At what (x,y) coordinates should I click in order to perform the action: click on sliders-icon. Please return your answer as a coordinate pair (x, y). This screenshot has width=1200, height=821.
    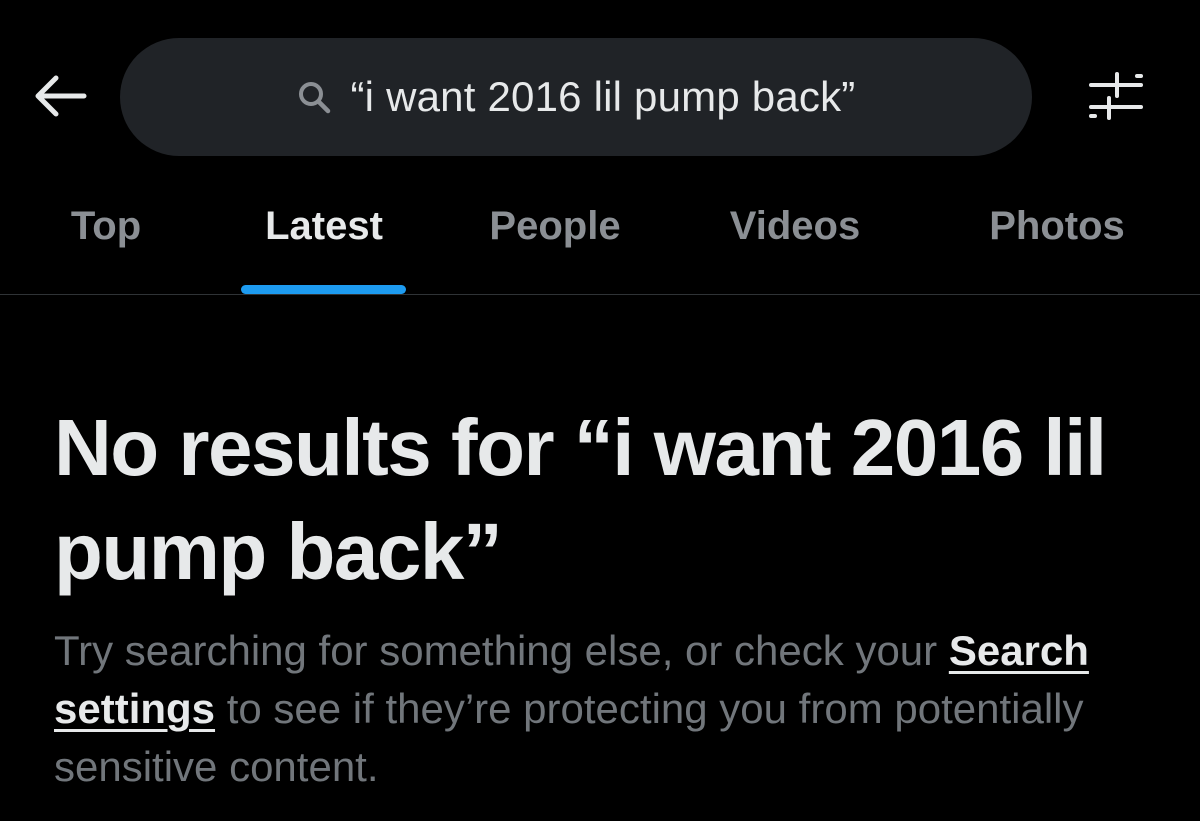
    Looking at the image, I should click on (1116, 98).